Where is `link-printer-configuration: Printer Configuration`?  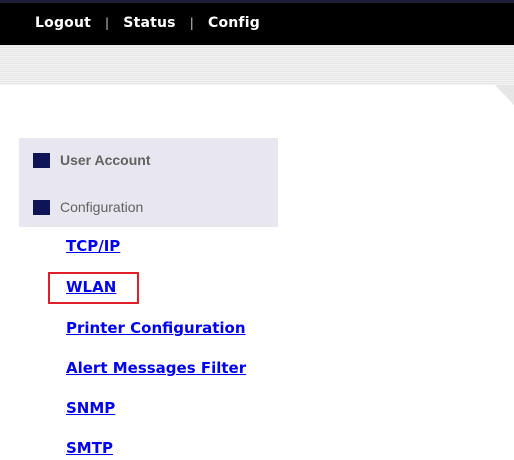 link-printer-configuration: Printer Configuration is located at coordinates (156, 328).